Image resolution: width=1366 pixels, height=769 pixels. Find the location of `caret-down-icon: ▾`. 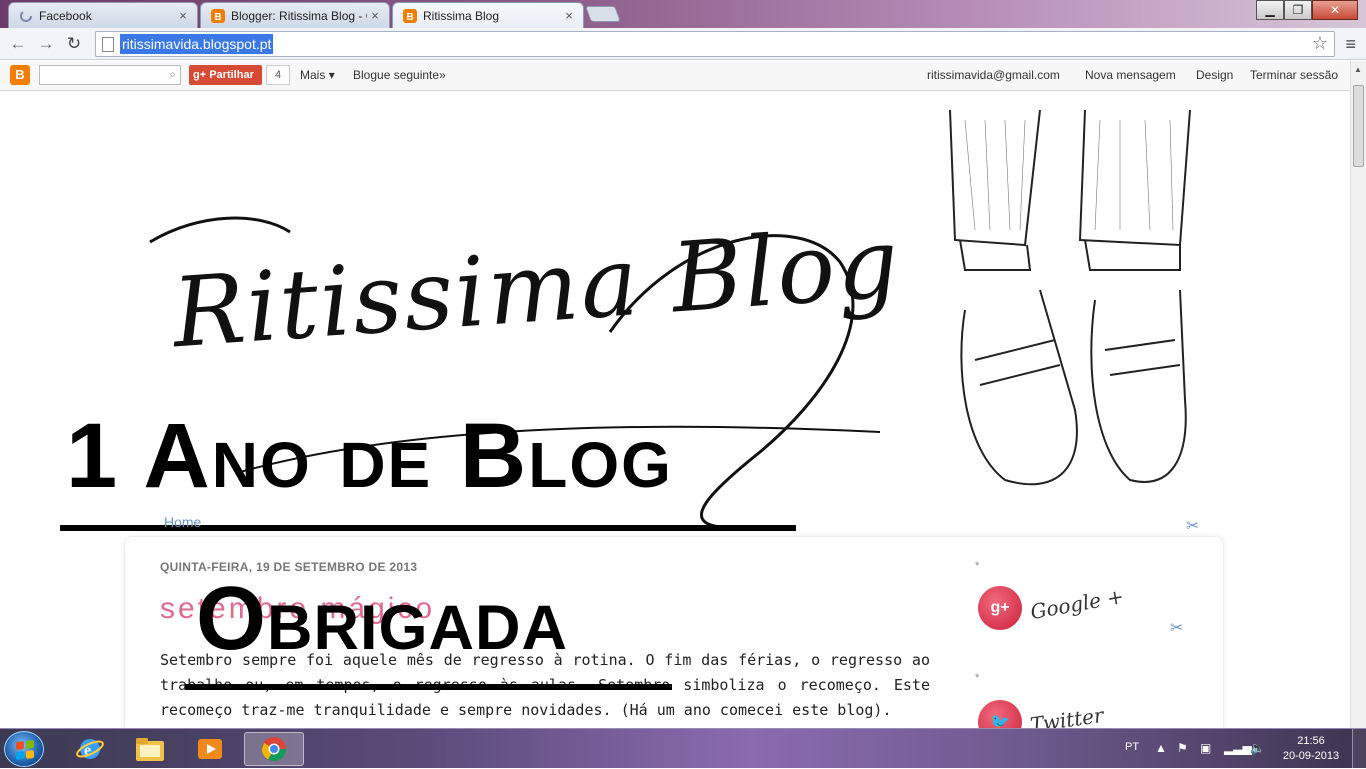

caret-down-icon: ▾ is located at coordinates (331, 75).